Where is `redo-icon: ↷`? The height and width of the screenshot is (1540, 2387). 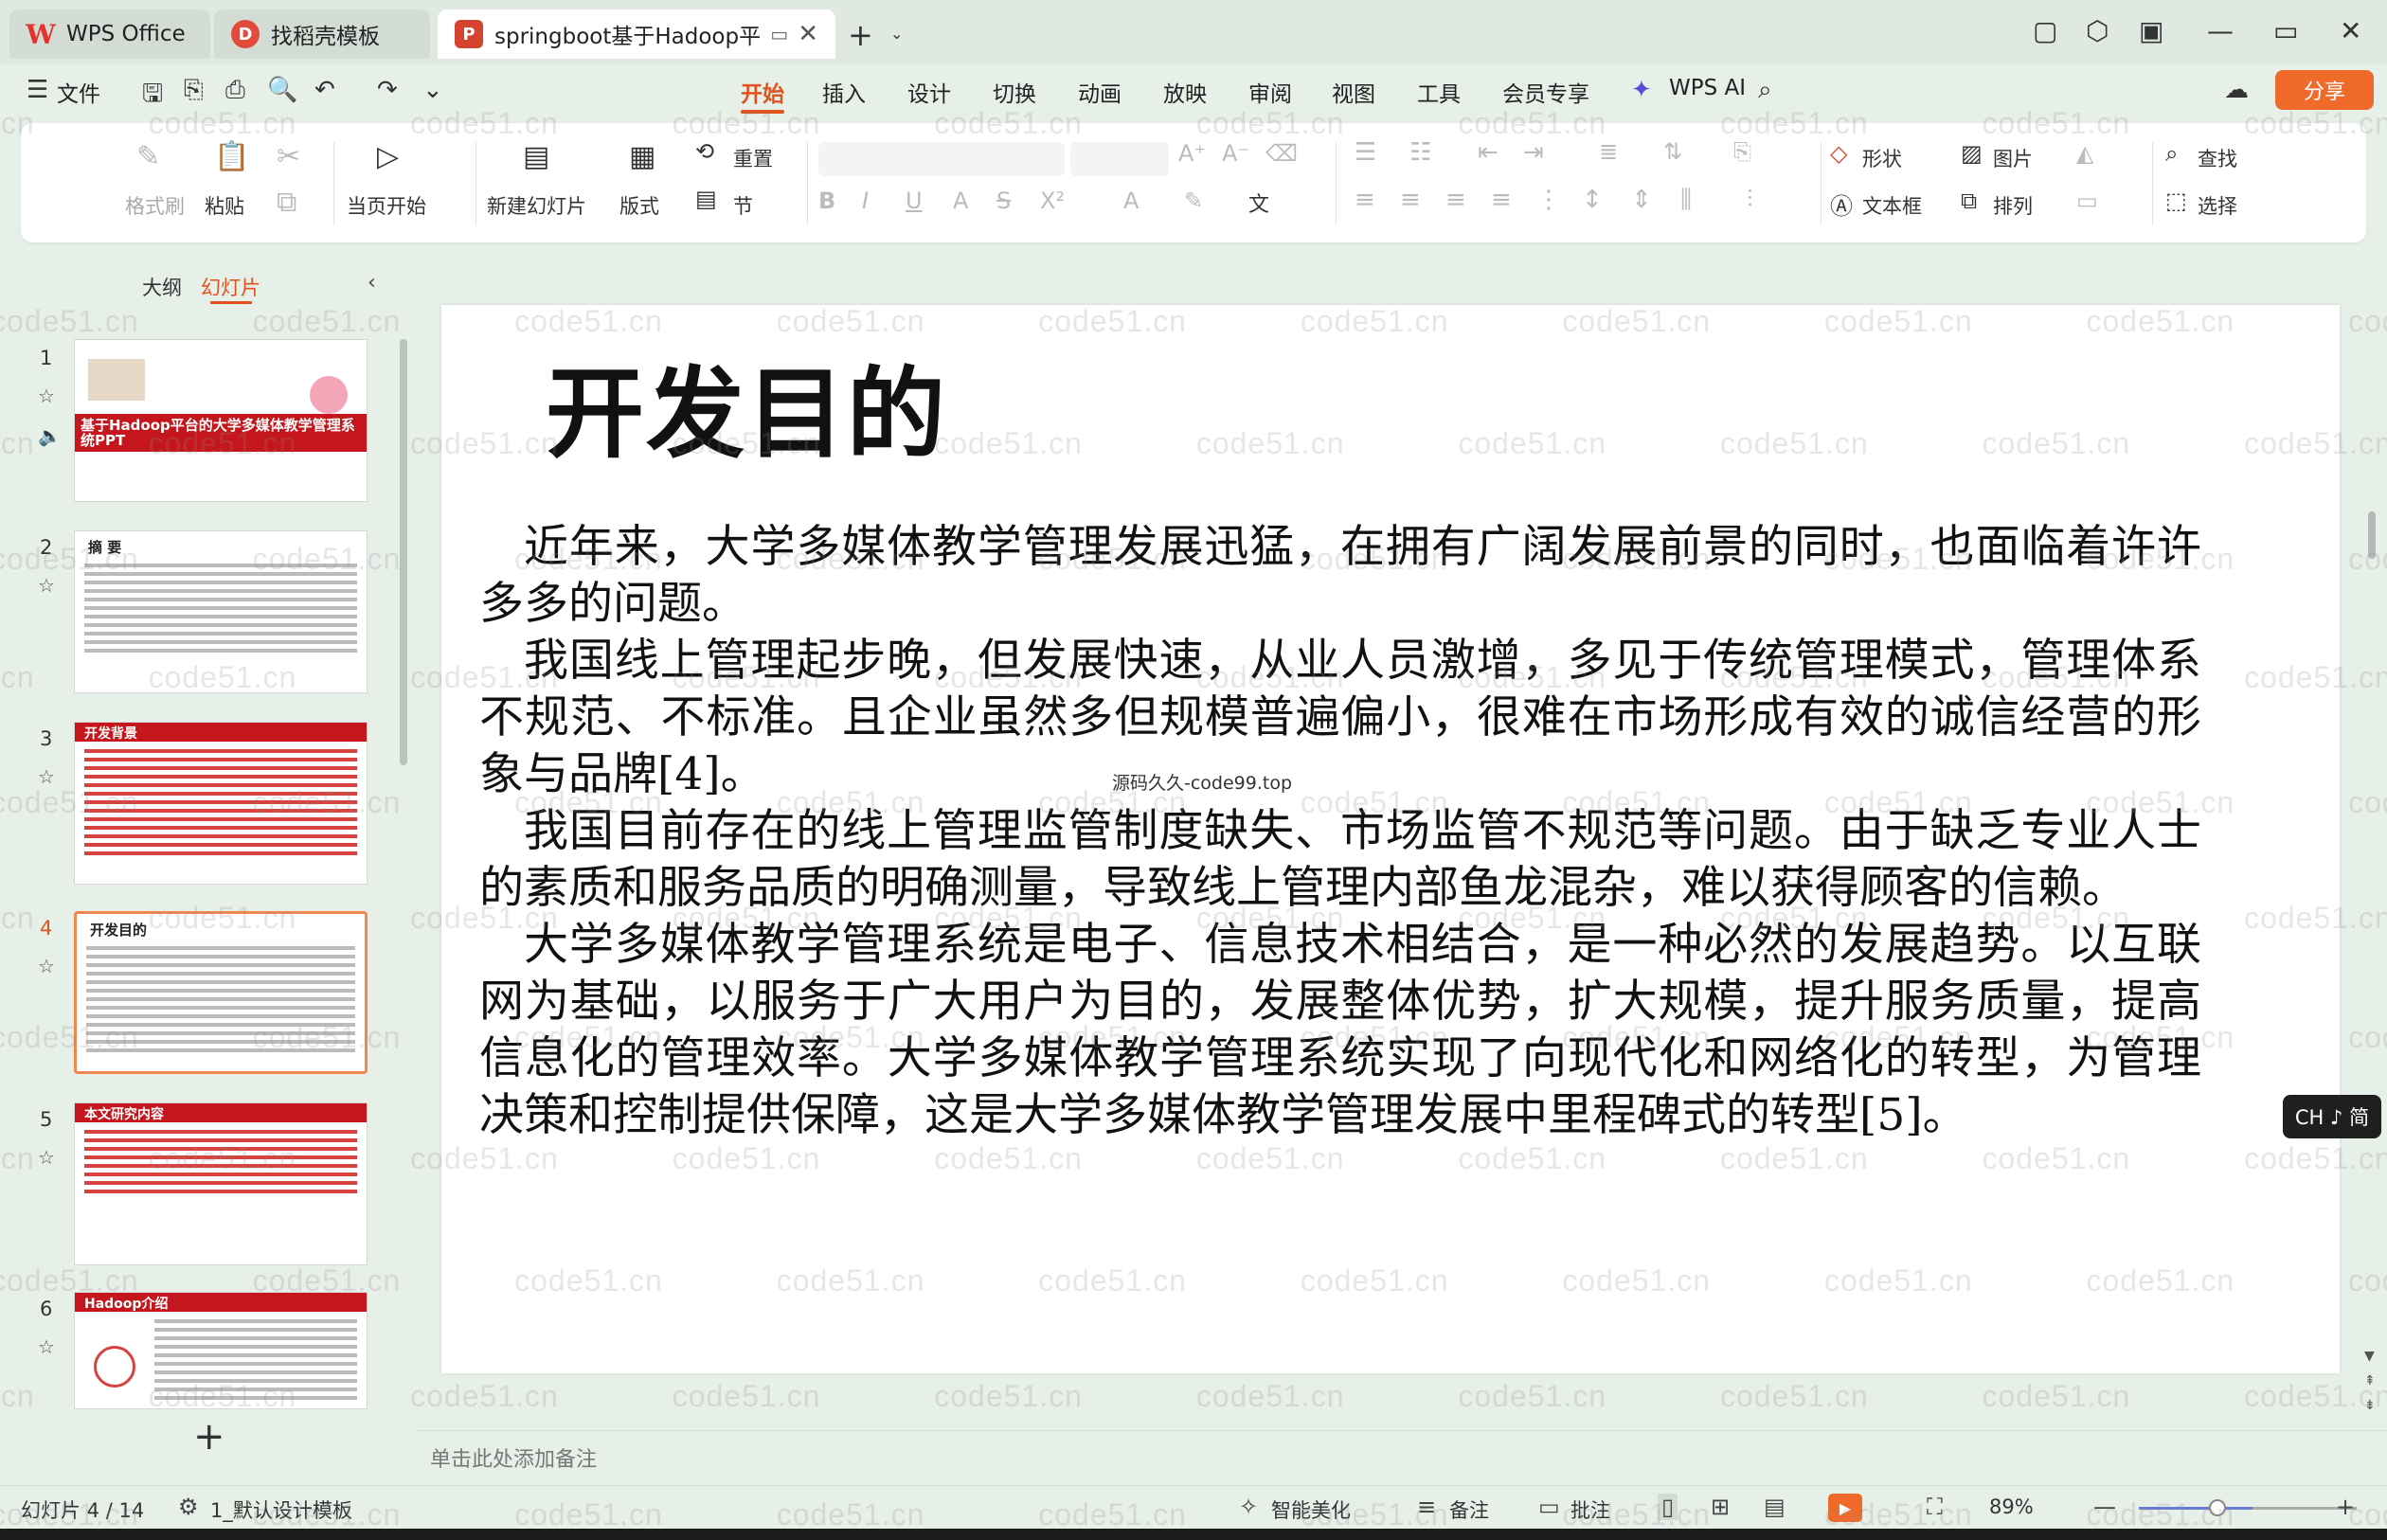
redo-icon: ↷ is located at coordinates (387, 90).